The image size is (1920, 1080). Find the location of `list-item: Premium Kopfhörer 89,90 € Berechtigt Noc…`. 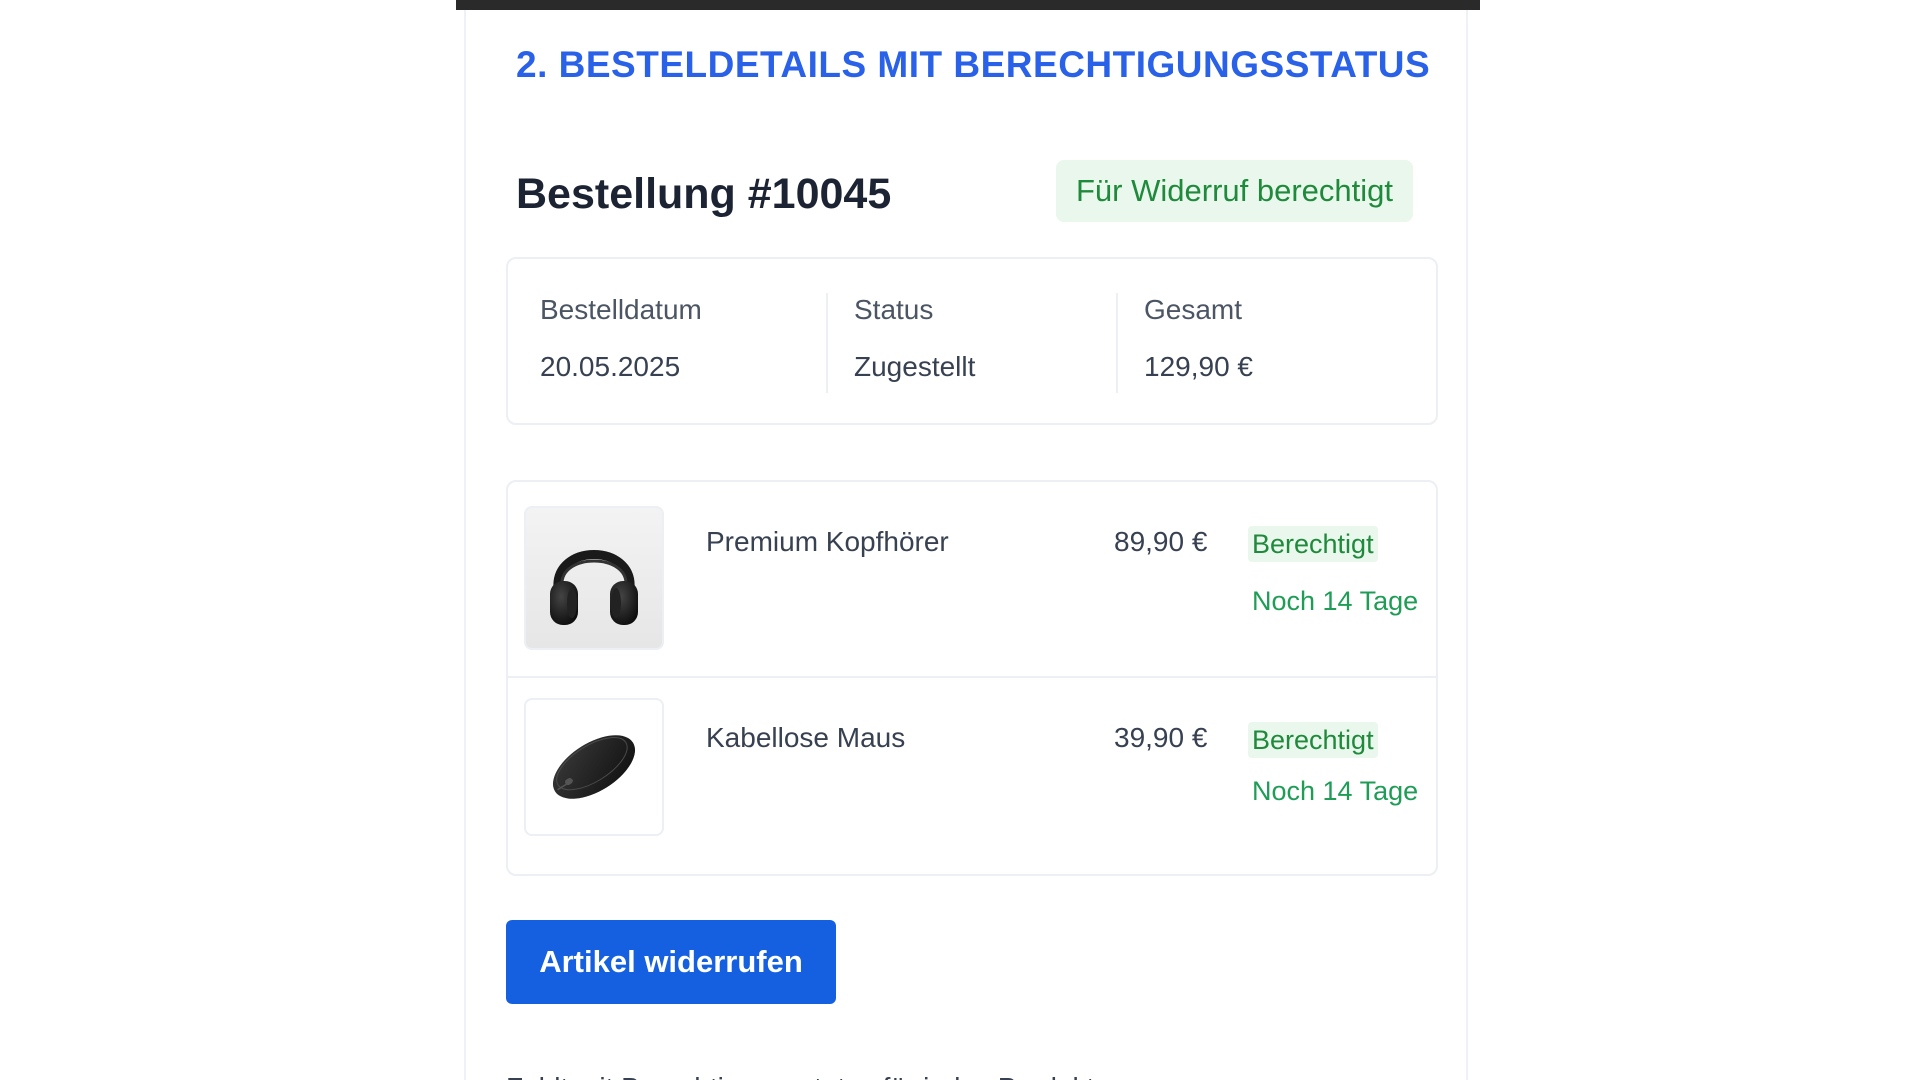

list-item: Premium Kopfhörer 89,90 € Berechtigt Noc… is located at coordinates (972, 580).